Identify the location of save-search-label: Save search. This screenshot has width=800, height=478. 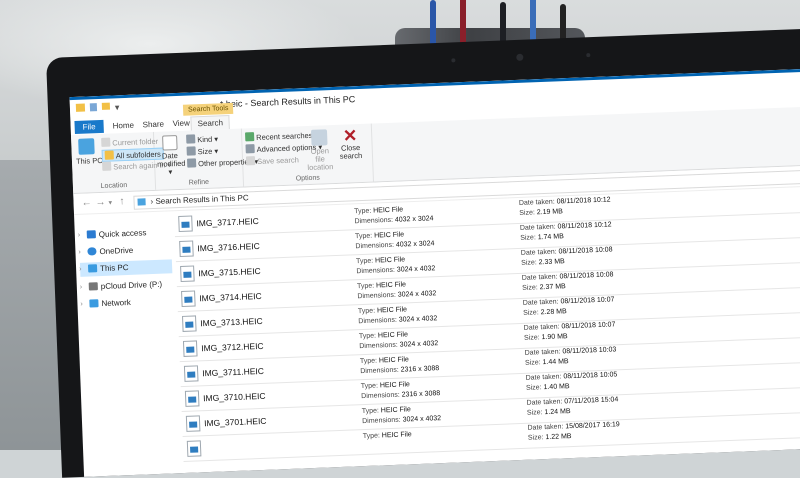
(277, 160).